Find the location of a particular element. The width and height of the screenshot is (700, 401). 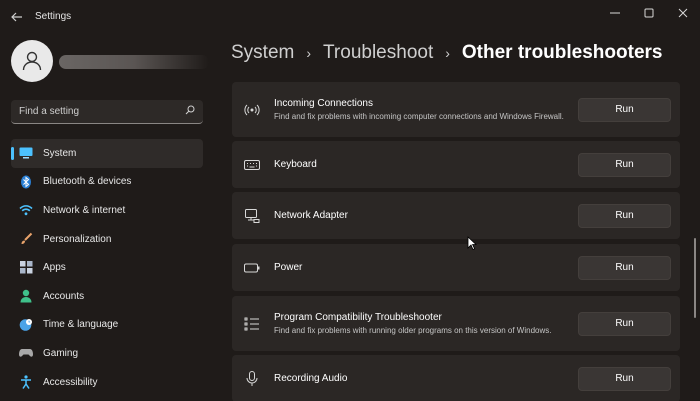

card-title: Keyboard is located at coordinates (295, 164).